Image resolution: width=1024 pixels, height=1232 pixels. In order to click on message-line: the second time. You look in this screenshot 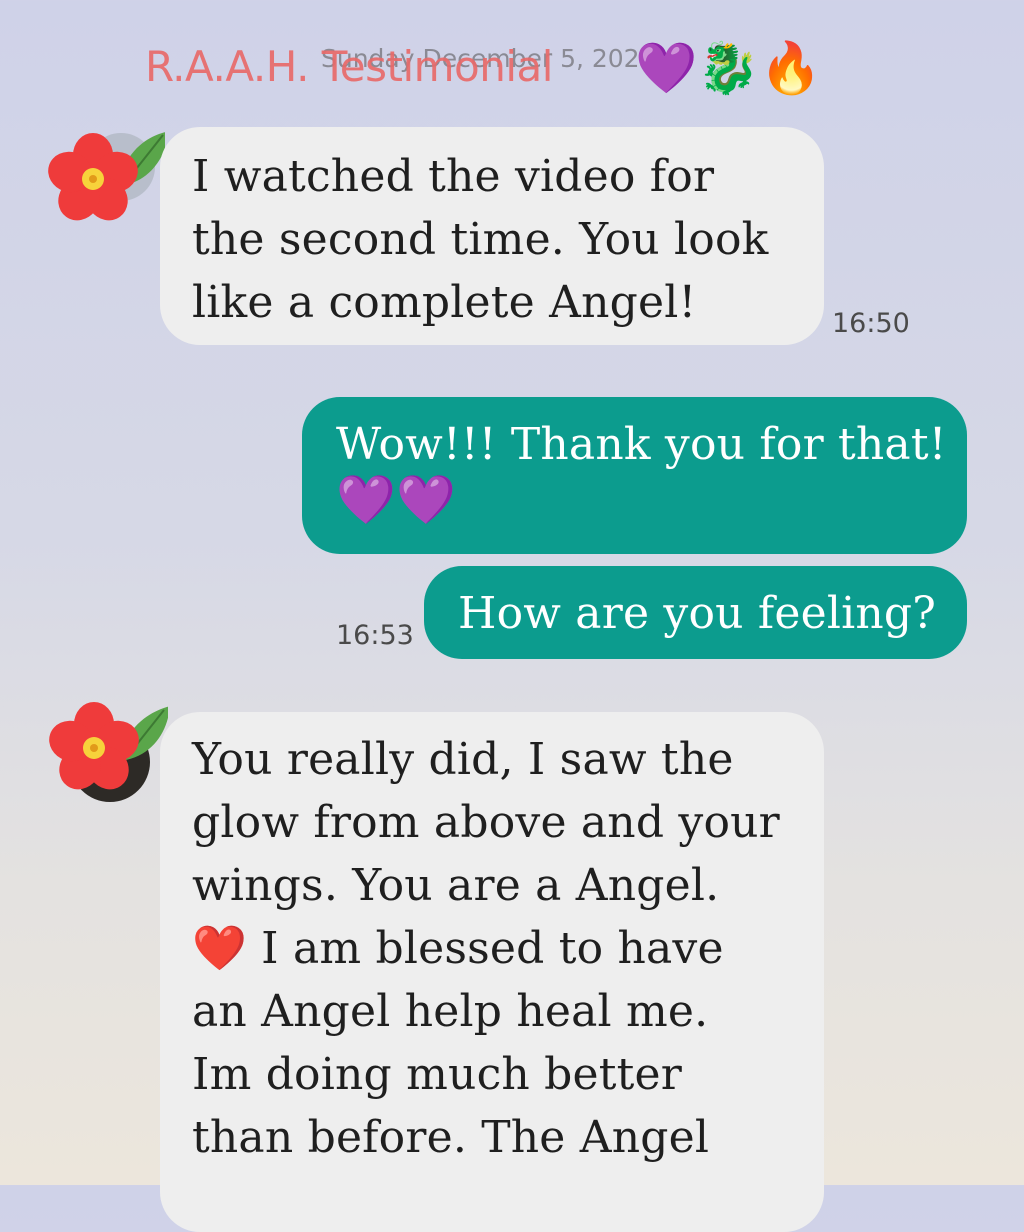, I will do `click(480, 239)`.